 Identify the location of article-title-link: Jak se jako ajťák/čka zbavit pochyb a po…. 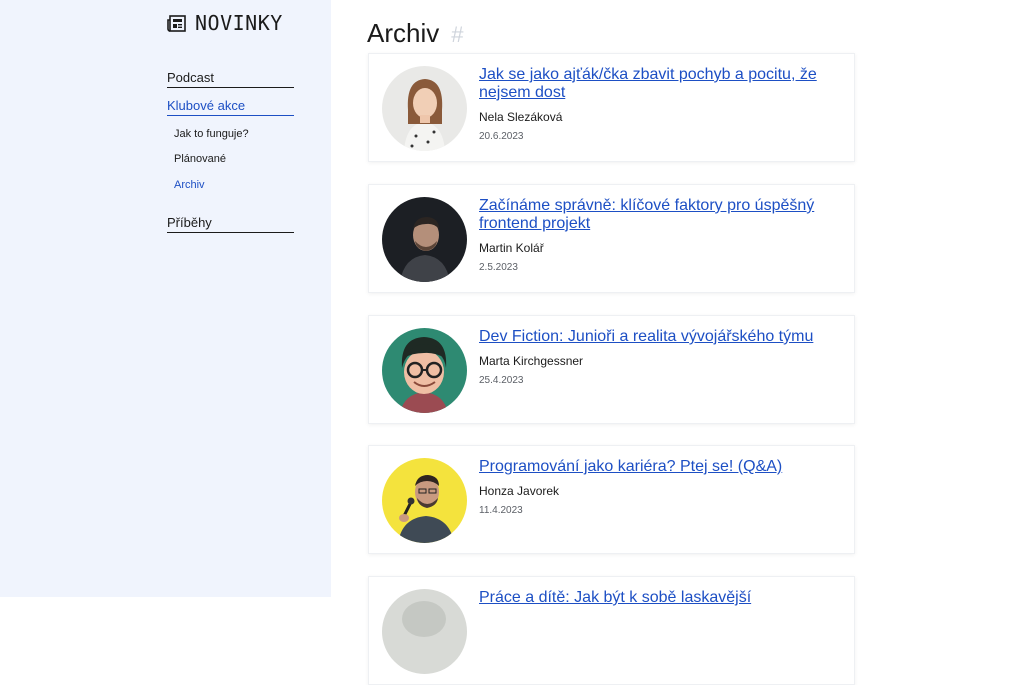
(659, 84).